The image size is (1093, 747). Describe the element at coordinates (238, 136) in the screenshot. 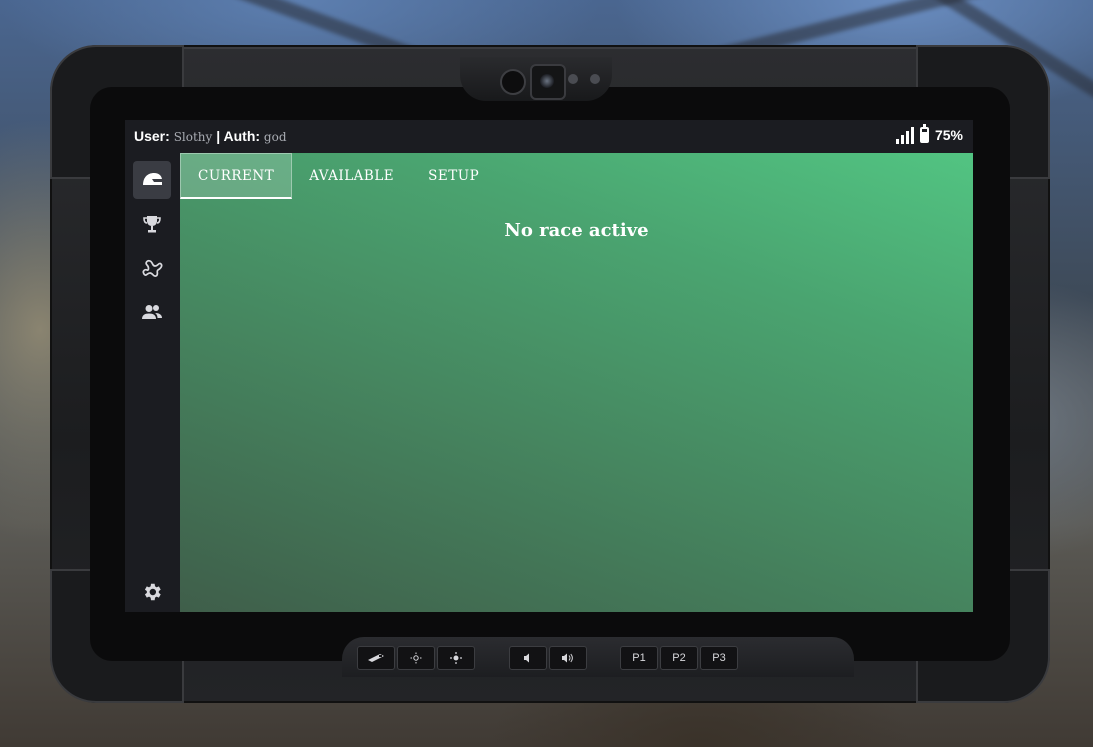

I see `auth-label: | Auth:` at that location.